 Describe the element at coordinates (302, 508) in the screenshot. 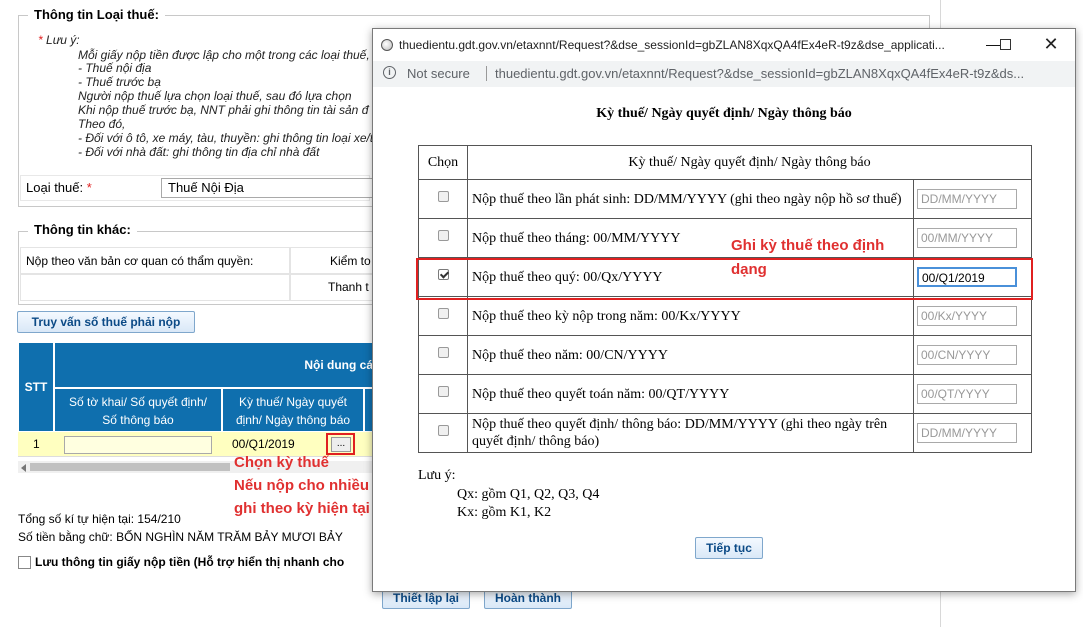

I see `annotation-multi-period-2: ghi theo kỳ hiện tại` at that location.